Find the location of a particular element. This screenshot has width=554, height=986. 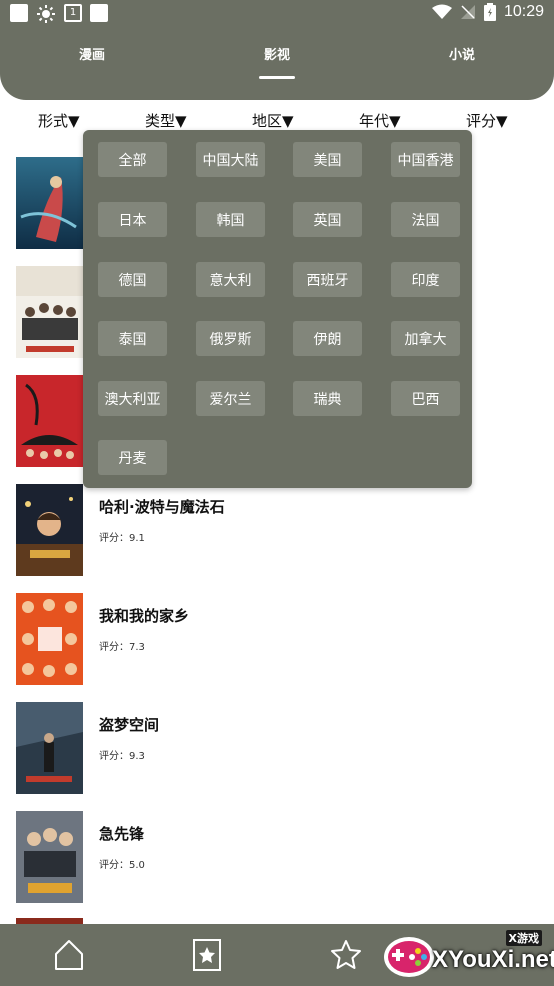

tab-comics: 漫画 is located at coordinates (92, 53).